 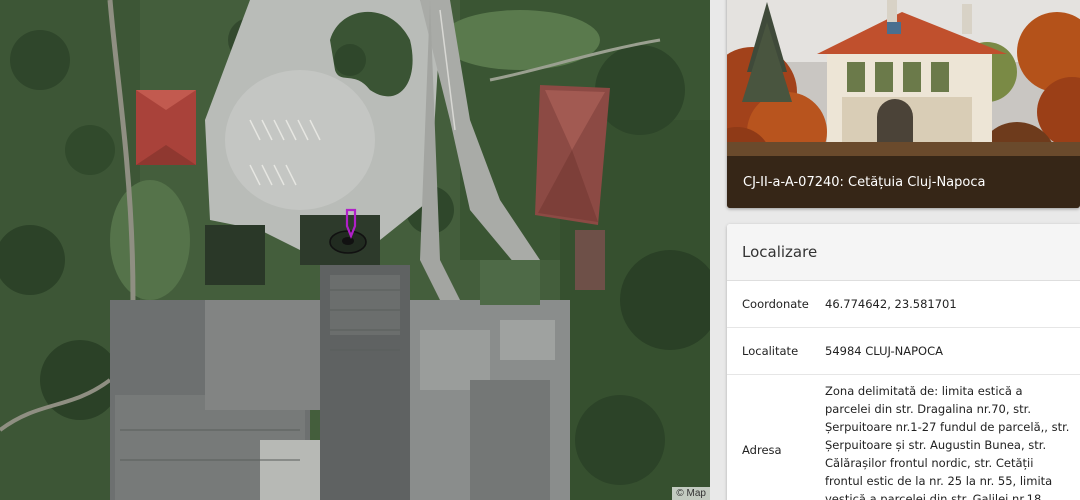 I want to click on info-row-locality: Localitate 54984 CLUJ-NAPOCA, so click(x=903, y=351).